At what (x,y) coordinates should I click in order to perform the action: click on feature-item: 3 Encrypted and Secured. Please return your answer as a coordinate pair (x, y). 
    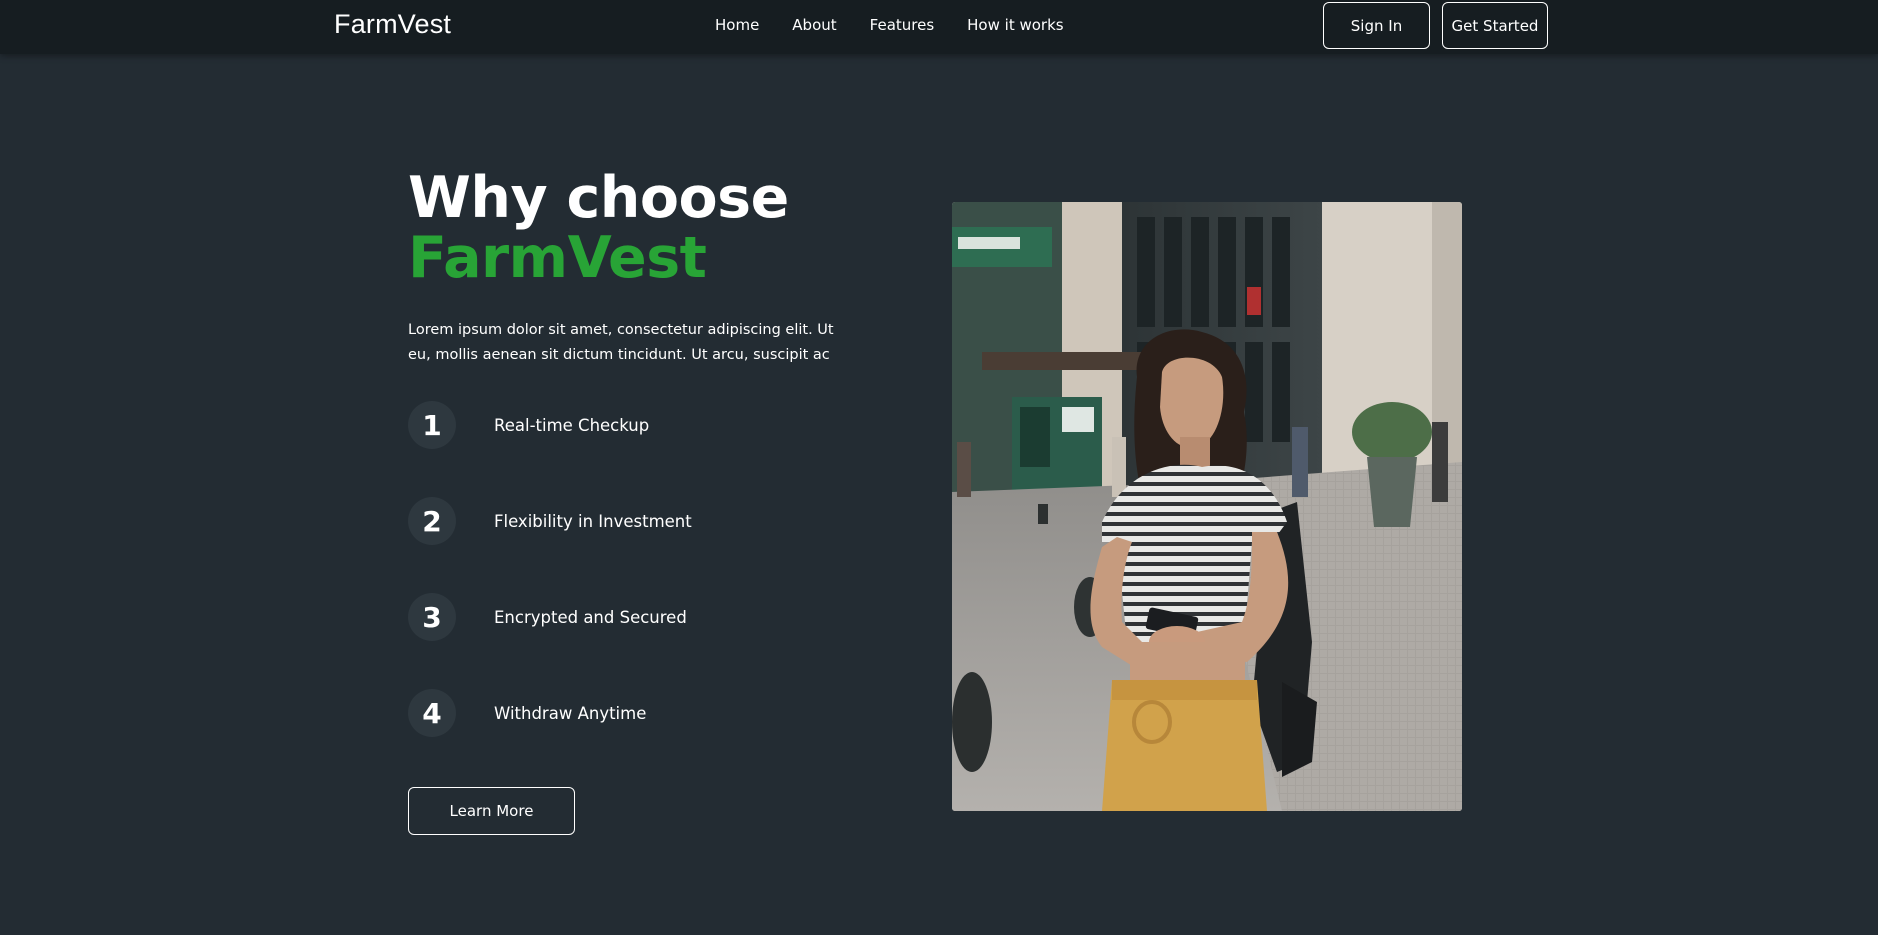
    Looking at the image, I should click on (547, 617).